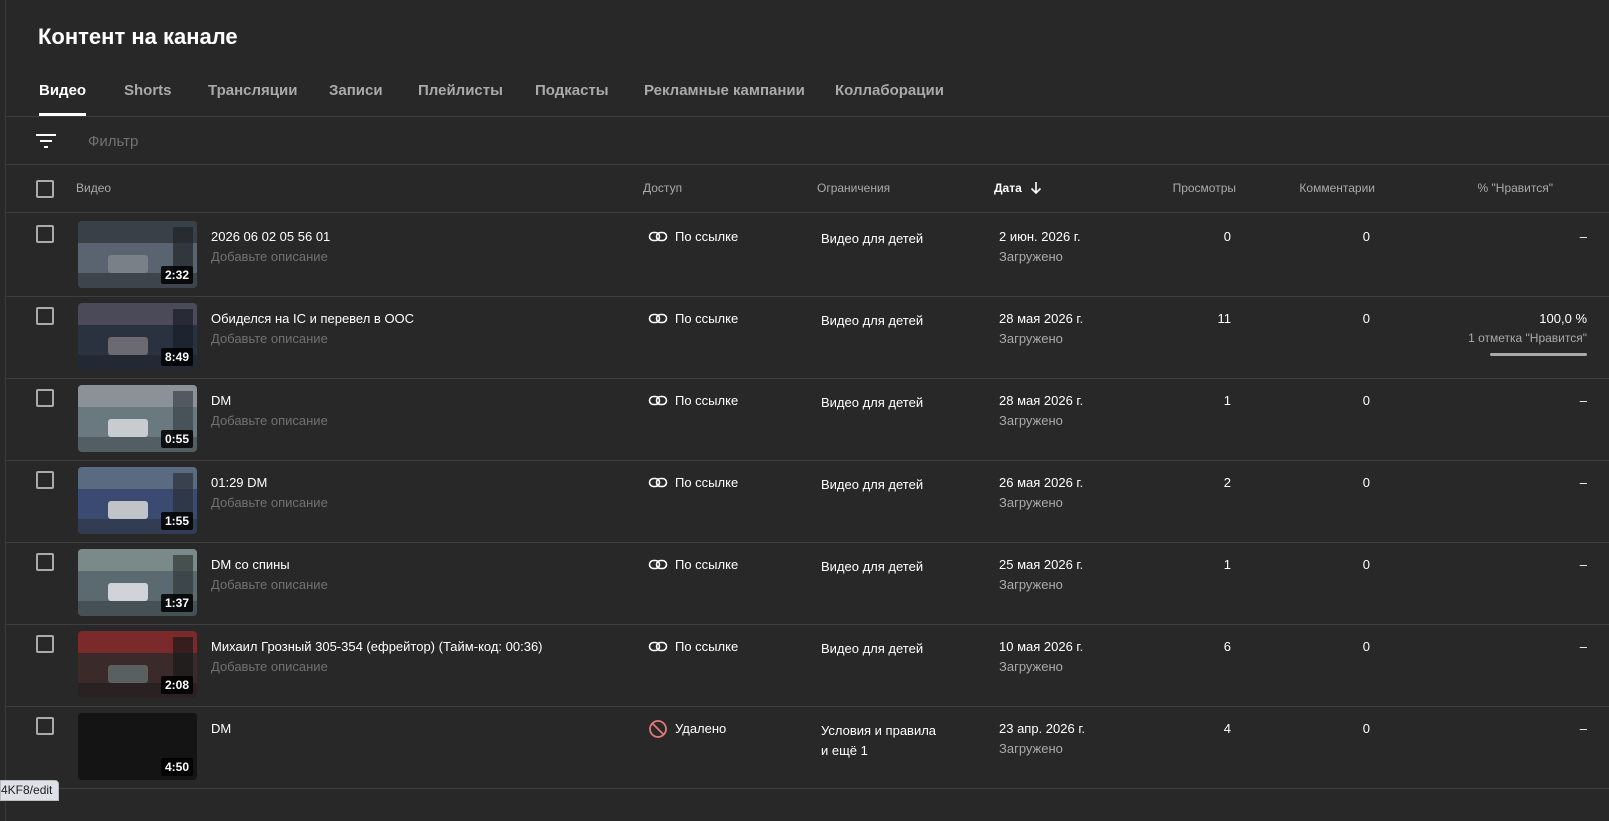 This screenshot has width=1609, height=821. Describe the element at coordinates (312, 318) in the screenshot. I see `video-title: Обиделся на IC и перевел в OOC` at that location.